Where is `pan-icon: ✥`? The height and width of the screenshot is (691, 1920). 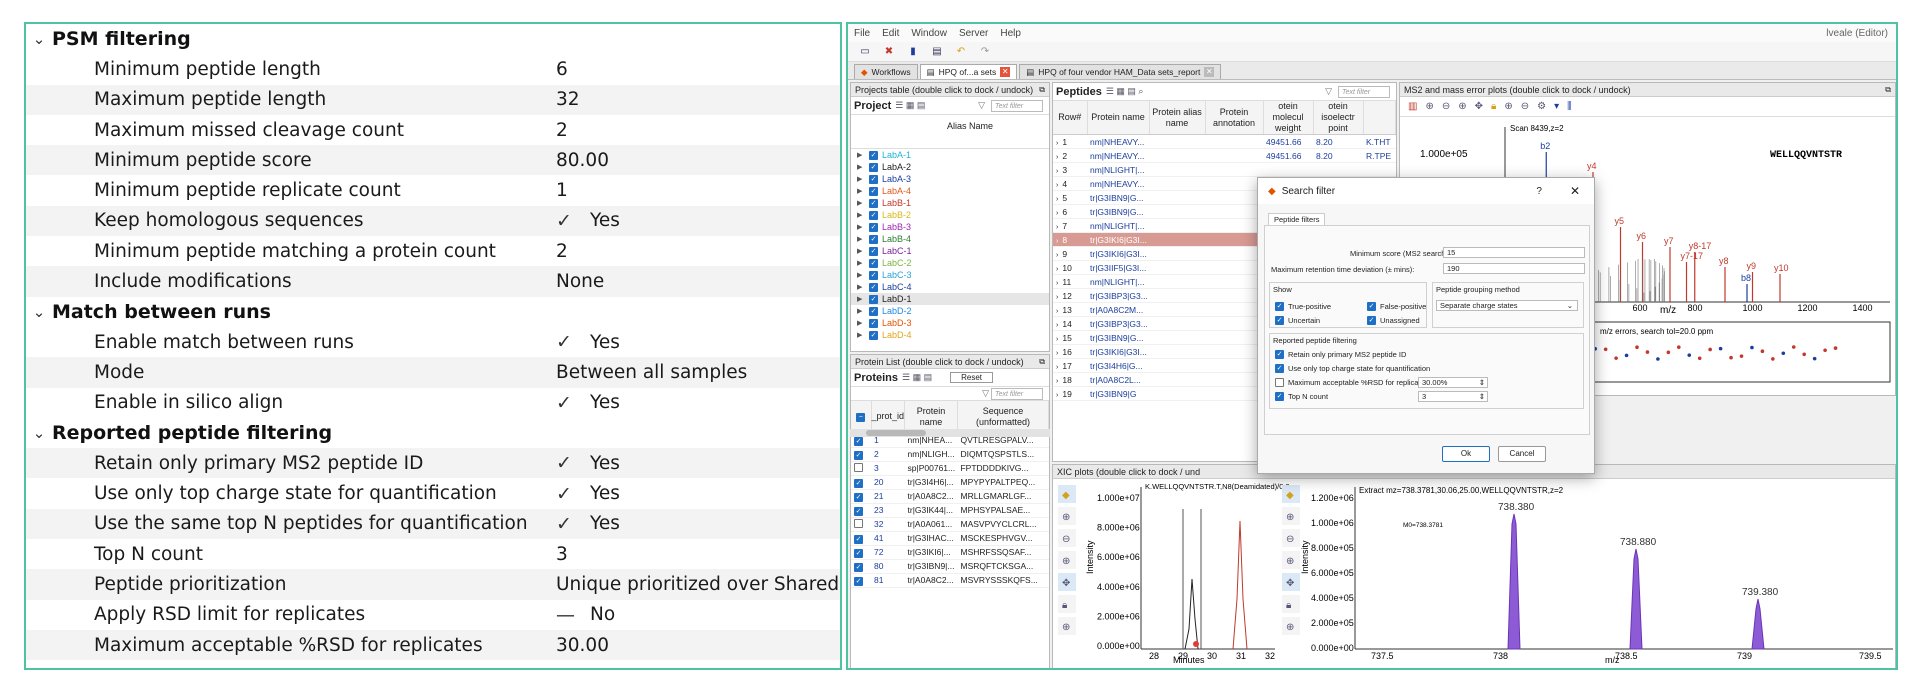 pan-icon: ✥ is located at coordinates (1066, 583).